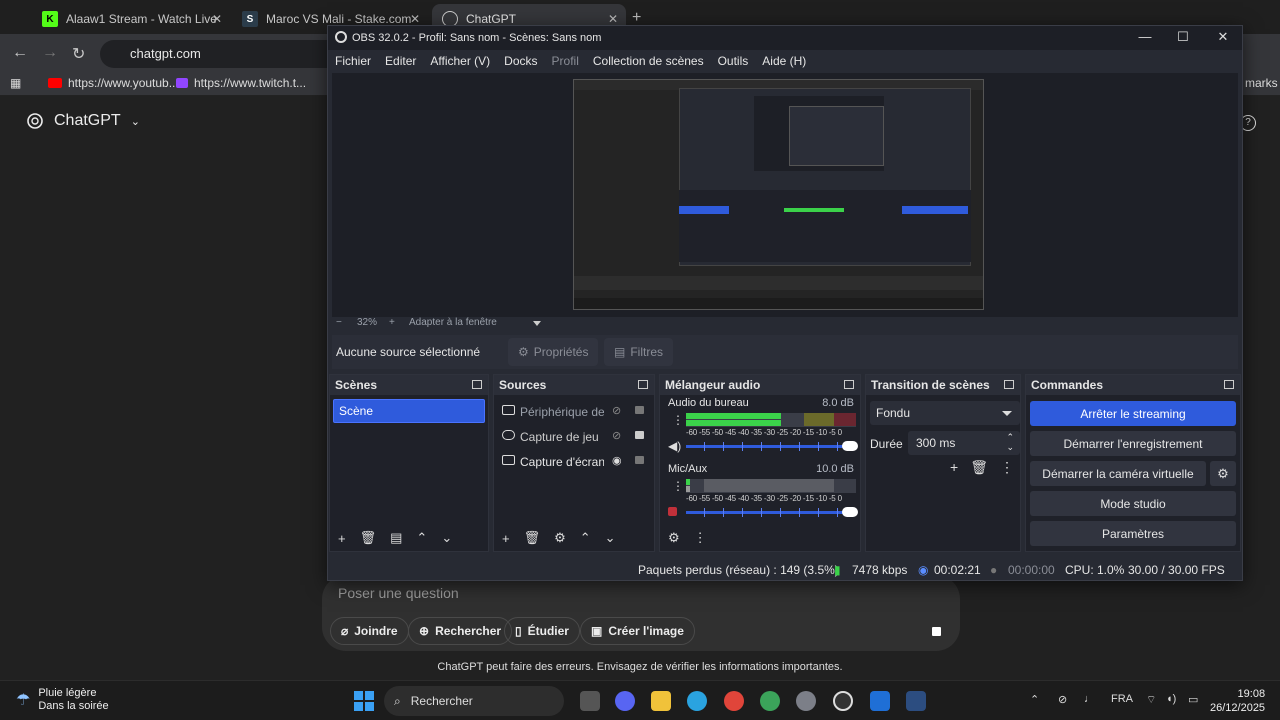 The width and height of the screenshot is (1280, 720). What do you see at coordinates (916, 701) in the screenshot?
I see `calculator-icon` at bounding box center [916, 701].